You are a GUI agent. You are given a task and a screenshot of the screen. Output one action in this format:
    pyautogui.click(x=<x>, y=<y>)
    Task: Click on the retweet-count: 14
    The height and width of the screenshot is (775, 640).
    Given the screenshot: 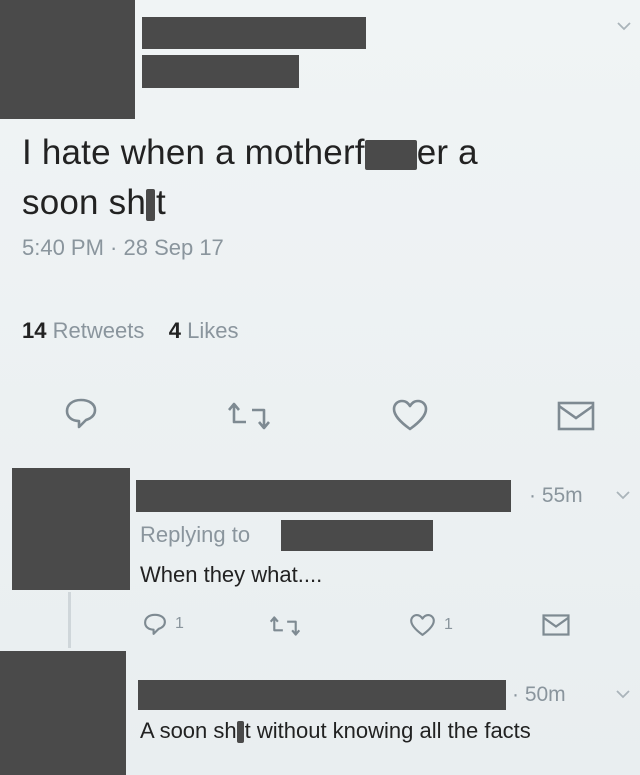 What is the action you would take?
    pyautogui.click(x=34, y=330)
    